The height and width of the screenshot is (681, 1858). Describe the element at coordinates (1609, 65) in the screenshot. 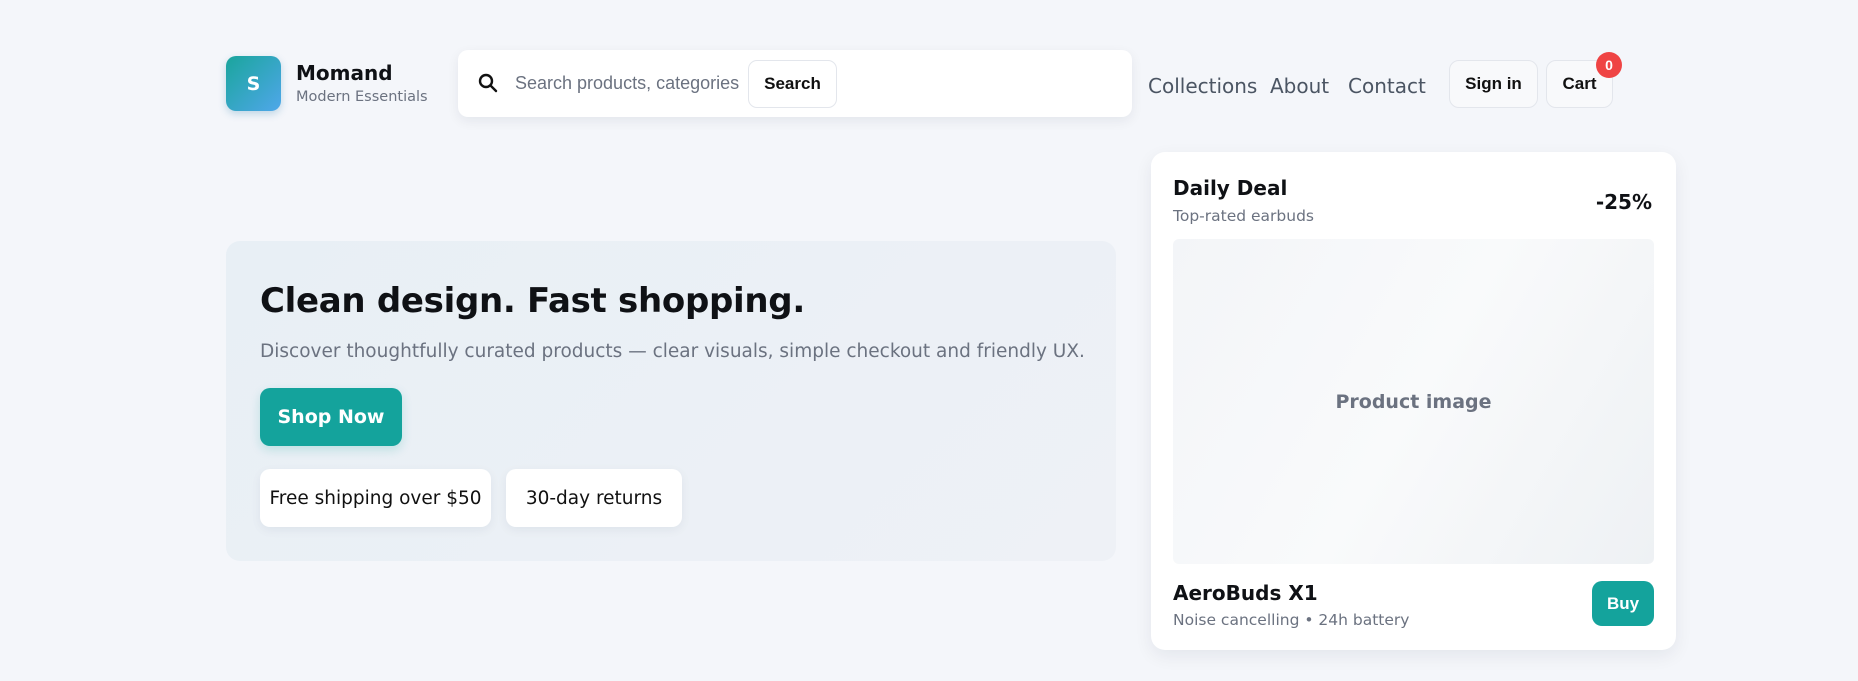

I see `cart-count-badge: 0` at that location.